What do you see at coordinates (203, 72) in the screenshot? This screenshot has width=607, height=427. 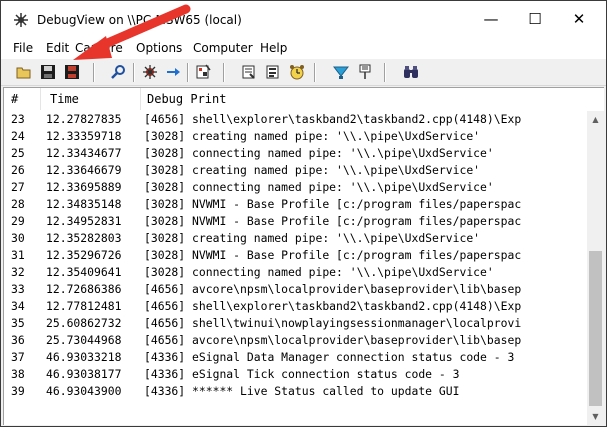 I see `clear-button` at bounding box center [203, 72].